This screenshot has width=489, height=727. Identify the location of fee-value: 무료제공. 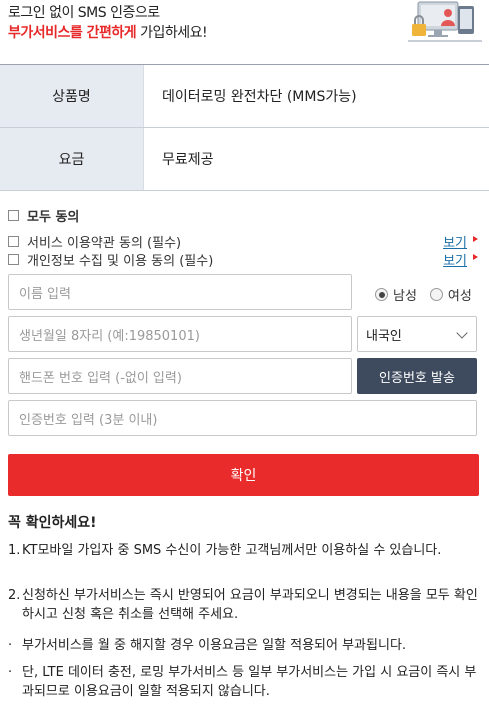
(316, 159).